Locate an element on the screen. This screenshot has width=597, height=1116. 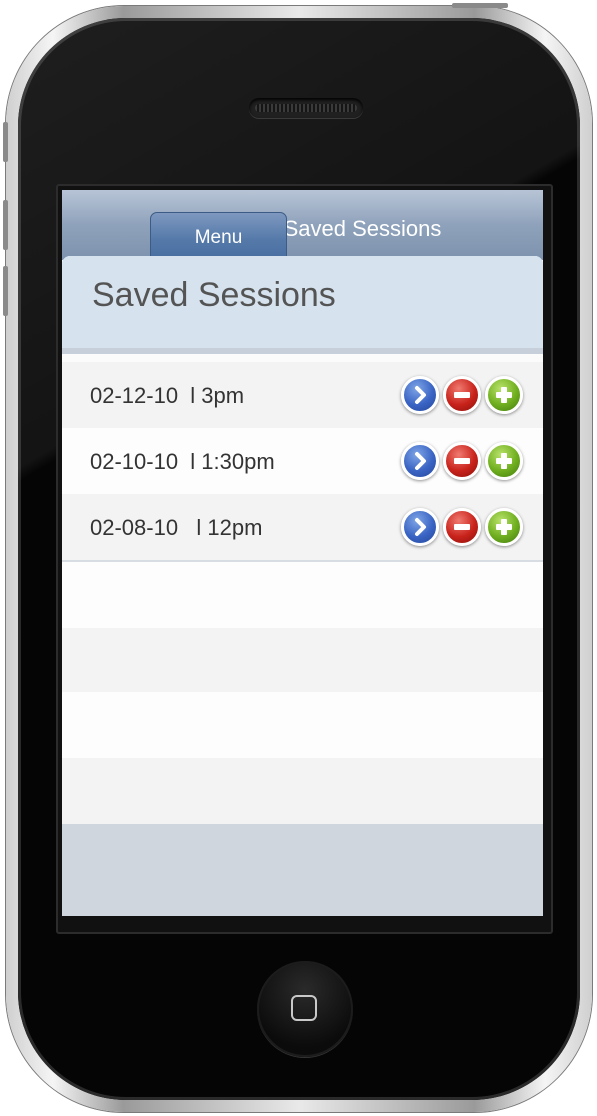
panel-title: Saved Sessions is located at coordinates (214, 295).